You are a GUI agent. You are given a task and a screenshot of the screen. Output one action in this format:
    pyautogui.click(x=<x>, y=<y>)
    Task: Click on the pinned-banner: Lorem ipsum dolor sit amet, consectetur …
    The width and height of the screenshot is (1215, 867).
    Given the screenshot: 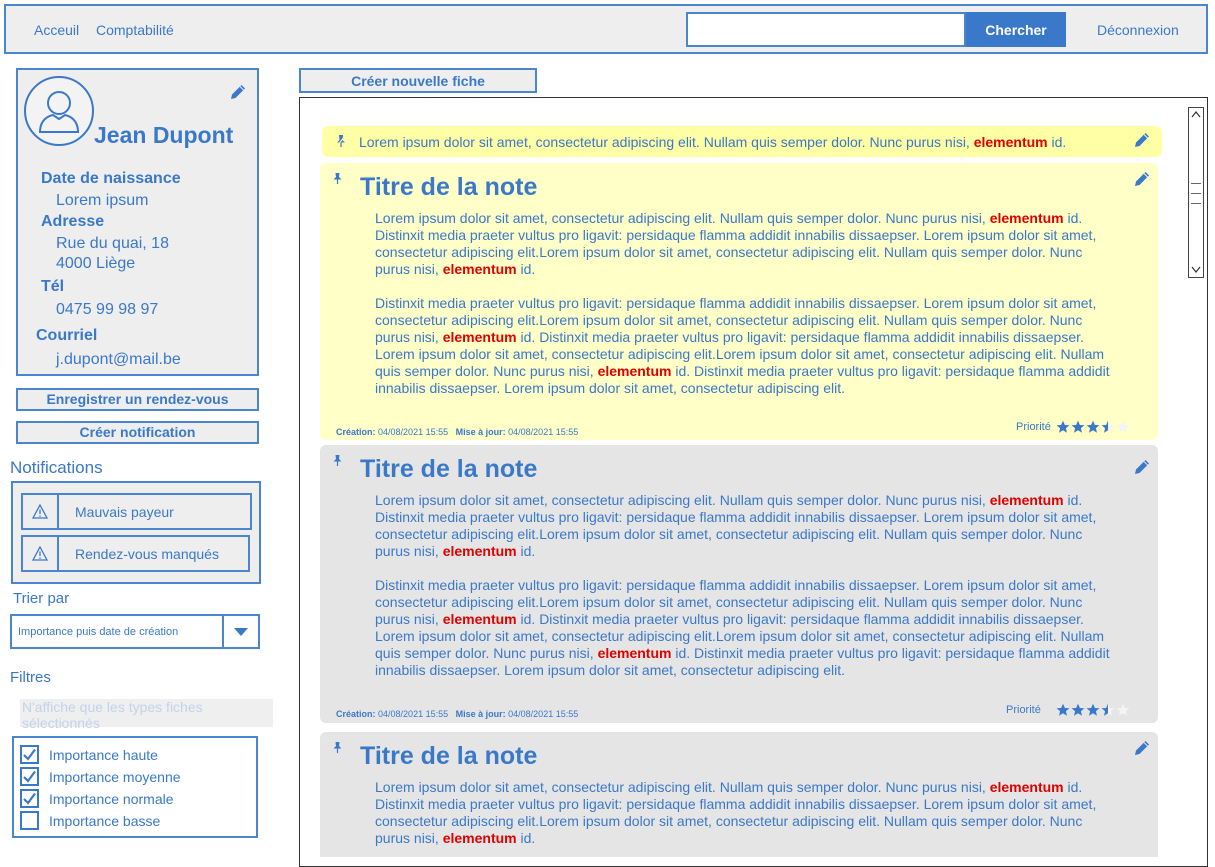 What is the action you would take?
    pyautogui.click(x=742, y=141)
    